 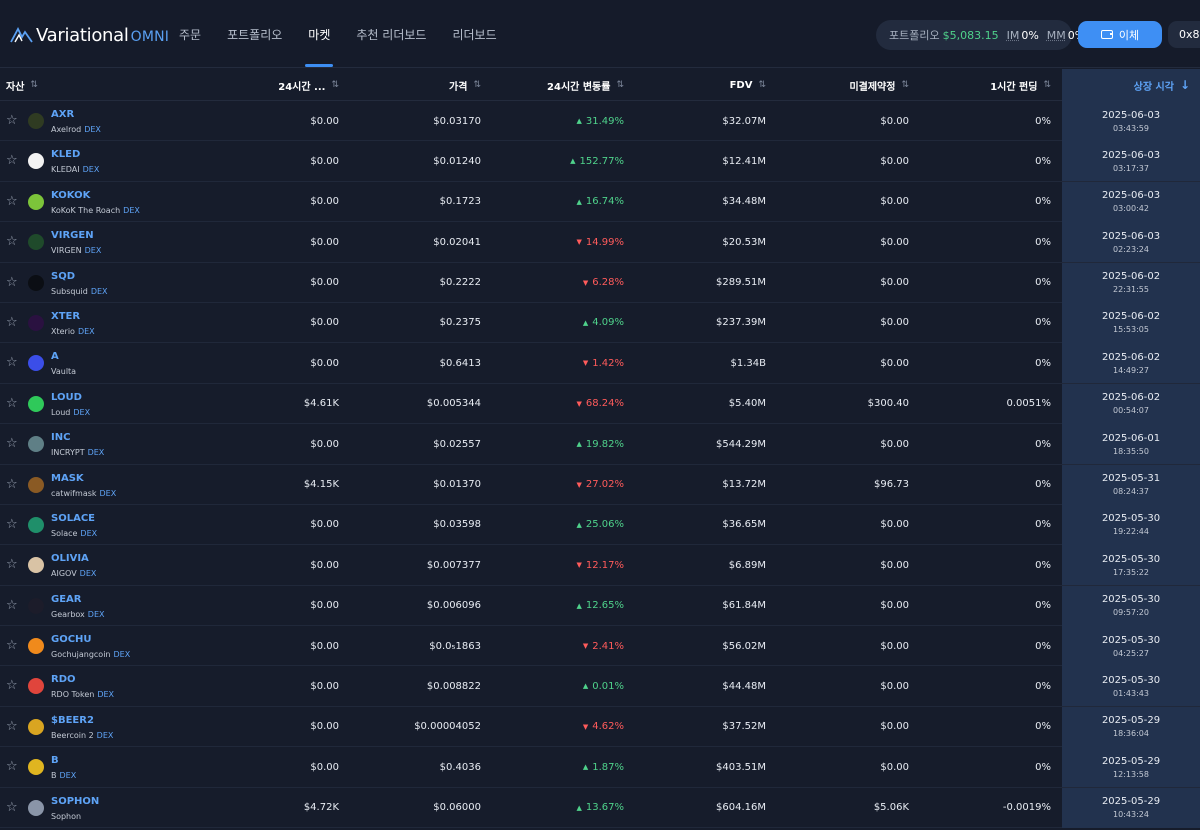 I want to click on asset-ticker: AXR, so click(x=62, y=114).